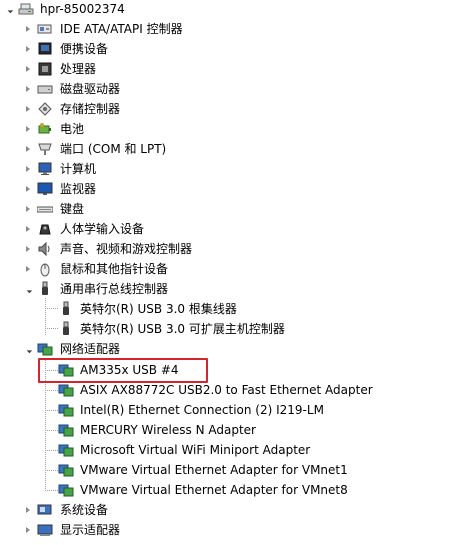 The width and height of the screenshot is (460, 545). What do you see at coordinates (202, 410) in the screenshot?
I see `tree-item-label: Intel(R) Ethernet Connection (2) I219-LM` at bounding box center [202, 410].